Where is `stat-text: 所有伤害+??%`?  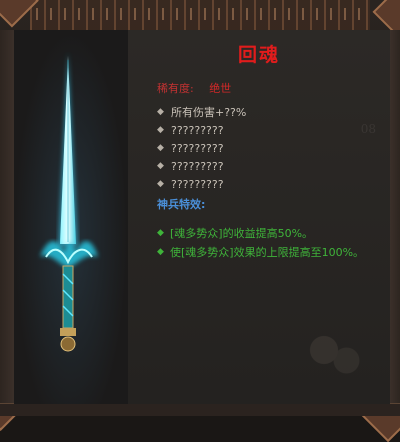 stat-text: 所有伤害+??% is located at coordinates (209, 112).